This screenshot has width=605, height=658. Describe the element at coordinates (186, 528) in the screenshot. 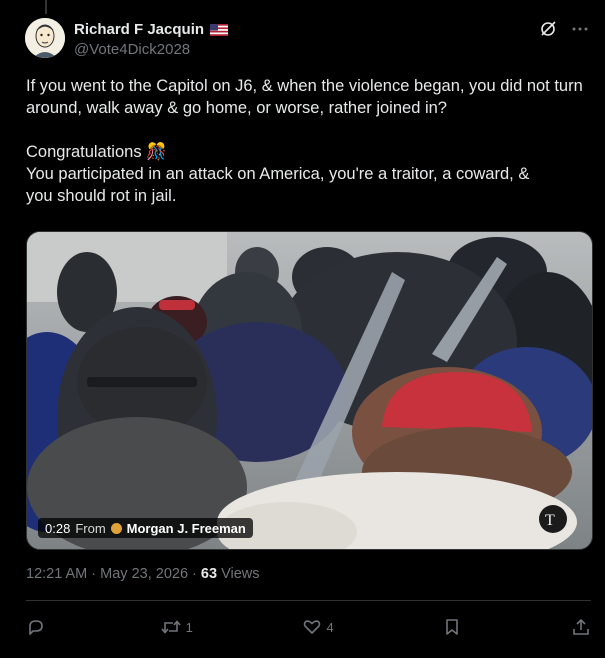

I see `video-source-name: Morgan J. Freeman` at that location.